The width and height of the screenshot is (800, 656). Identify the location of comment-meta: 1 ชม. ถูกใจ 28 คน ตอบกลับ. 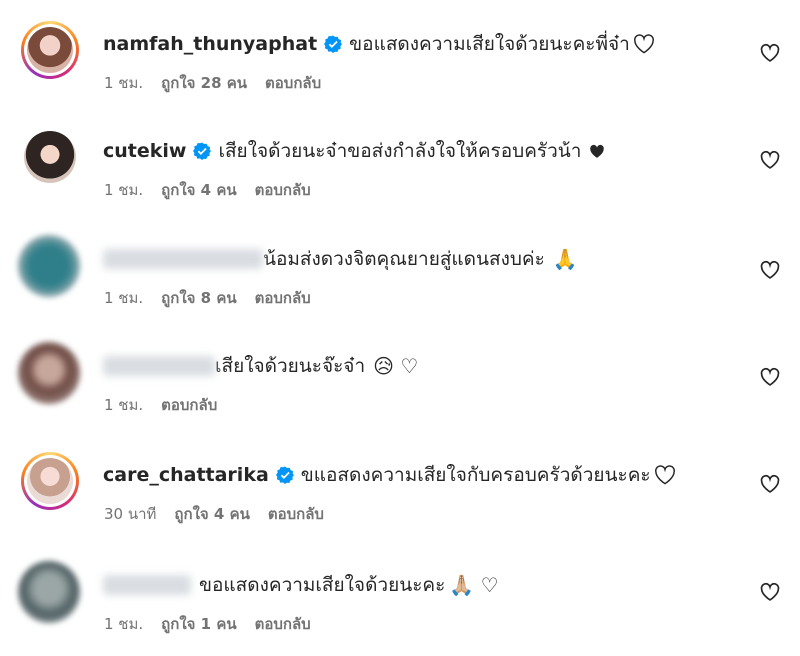
(212, 83).